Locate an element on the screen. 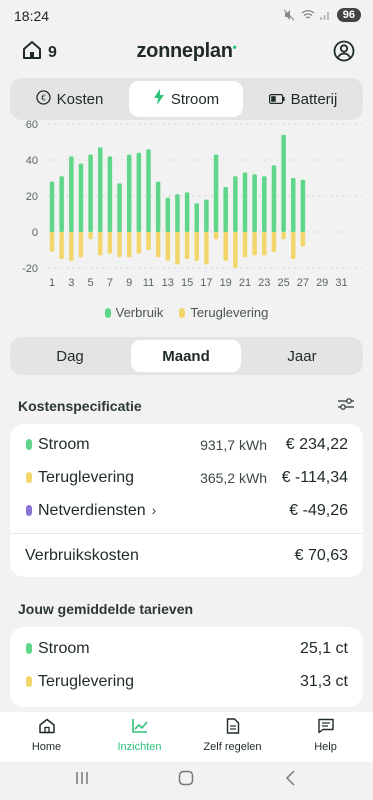 Image resolution: width=373 pixels, height=800 pixels. x-tick-label: 5 is located at coordinates (91, 283).